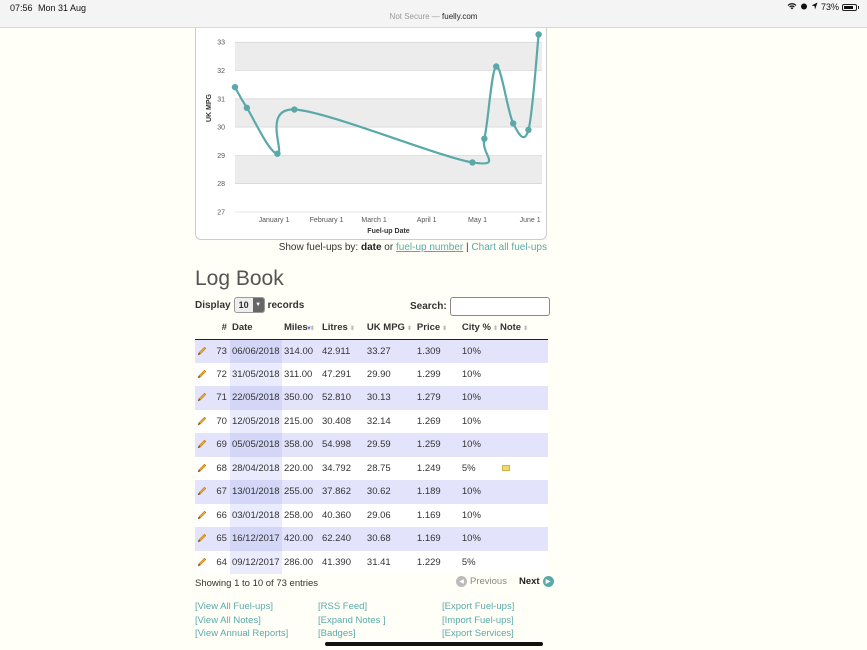 Image resolution: width=867 pixels, height=650 pixels. I want to click on col-mpg-header: UK MPG ⬍, so click(389, 328).